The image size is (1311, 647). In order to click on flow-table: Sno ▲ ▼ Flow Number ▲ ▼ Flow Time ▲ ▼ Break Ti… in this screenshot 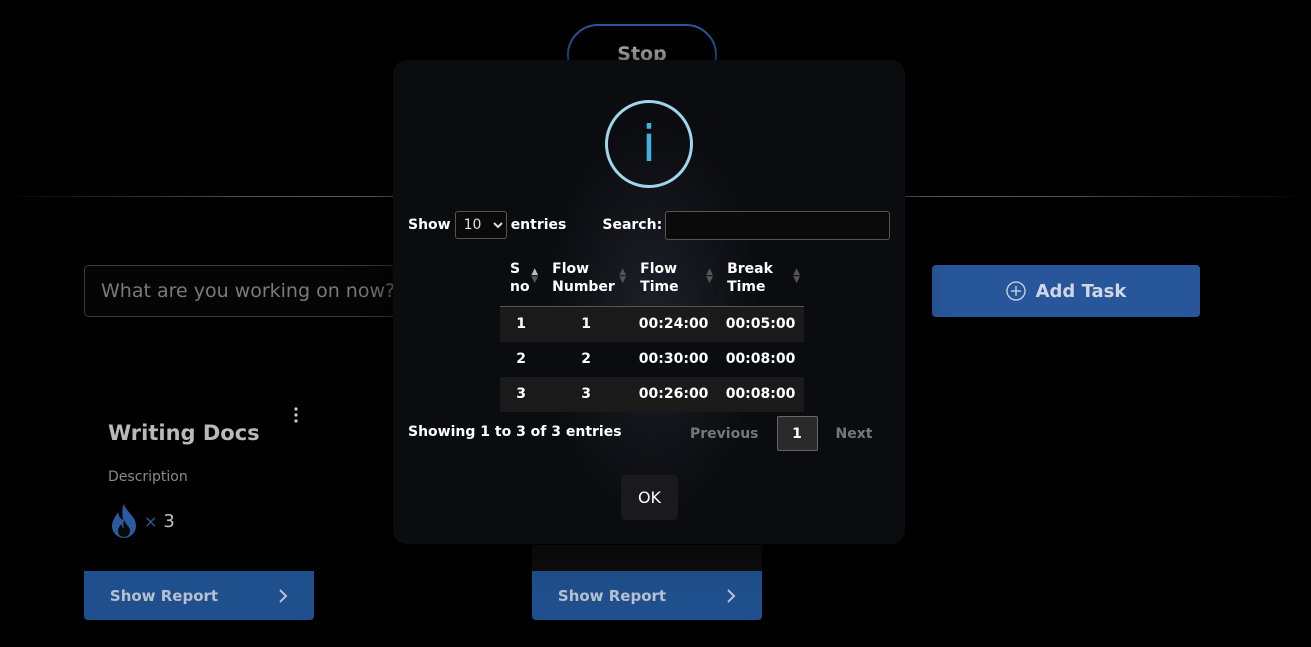, I will do `click(652, 334)`.